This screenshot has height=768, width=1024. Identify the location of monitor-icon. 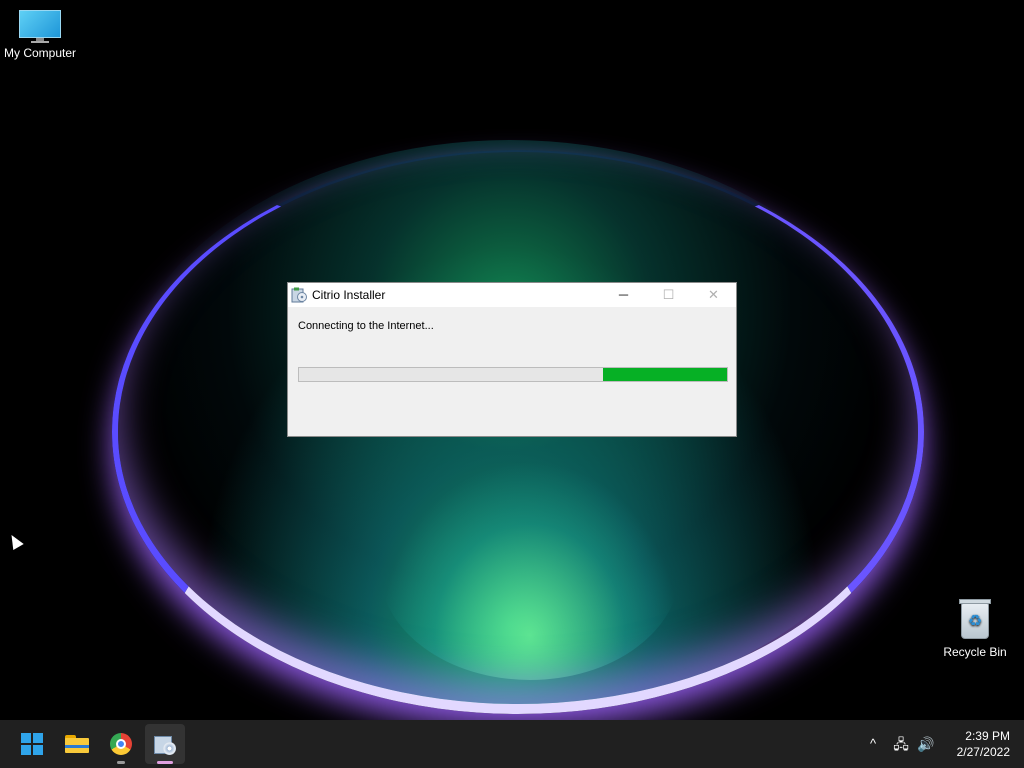
(40, 26).